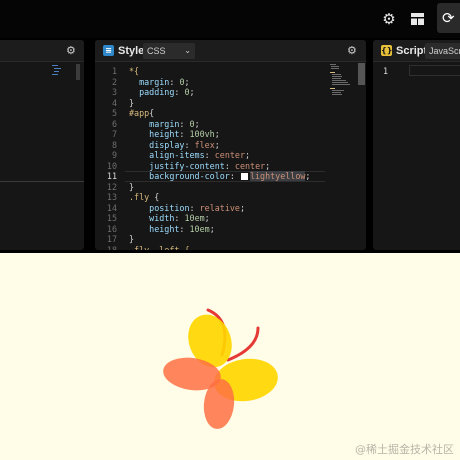 This screenshot has width=460, height=460. What do you see at coordinates (131, 51) in the screenshot?
I see `css-panel-title: Style` at bounding box center [131, 51].